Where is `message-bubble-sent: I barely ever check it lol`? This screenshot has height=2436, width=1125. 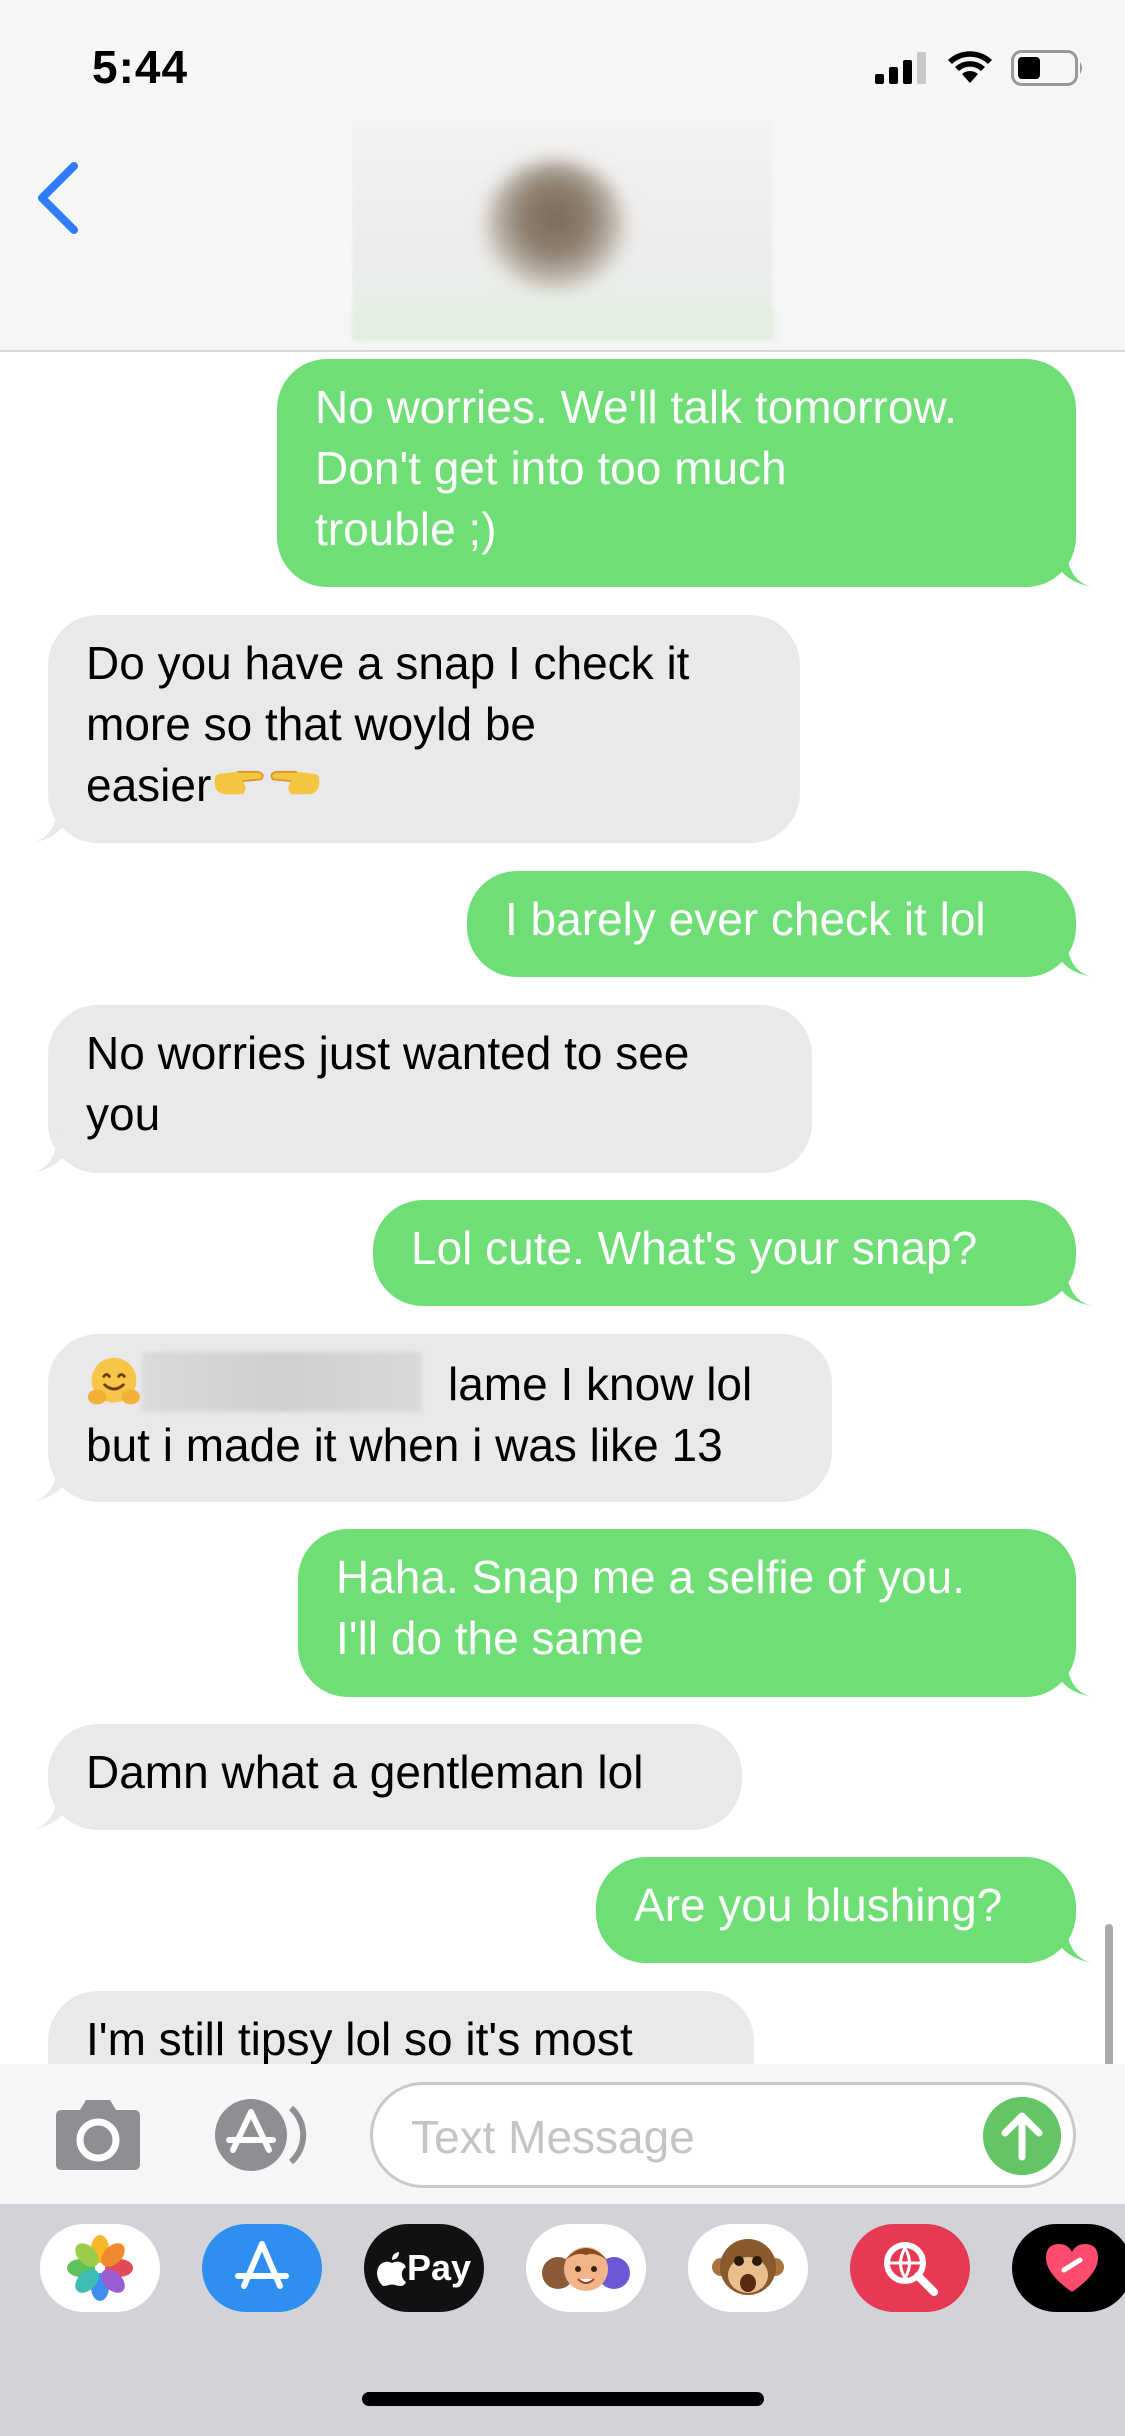
message-bubble-sent: I barely ever check it lol is located at coordinates (780, 924).